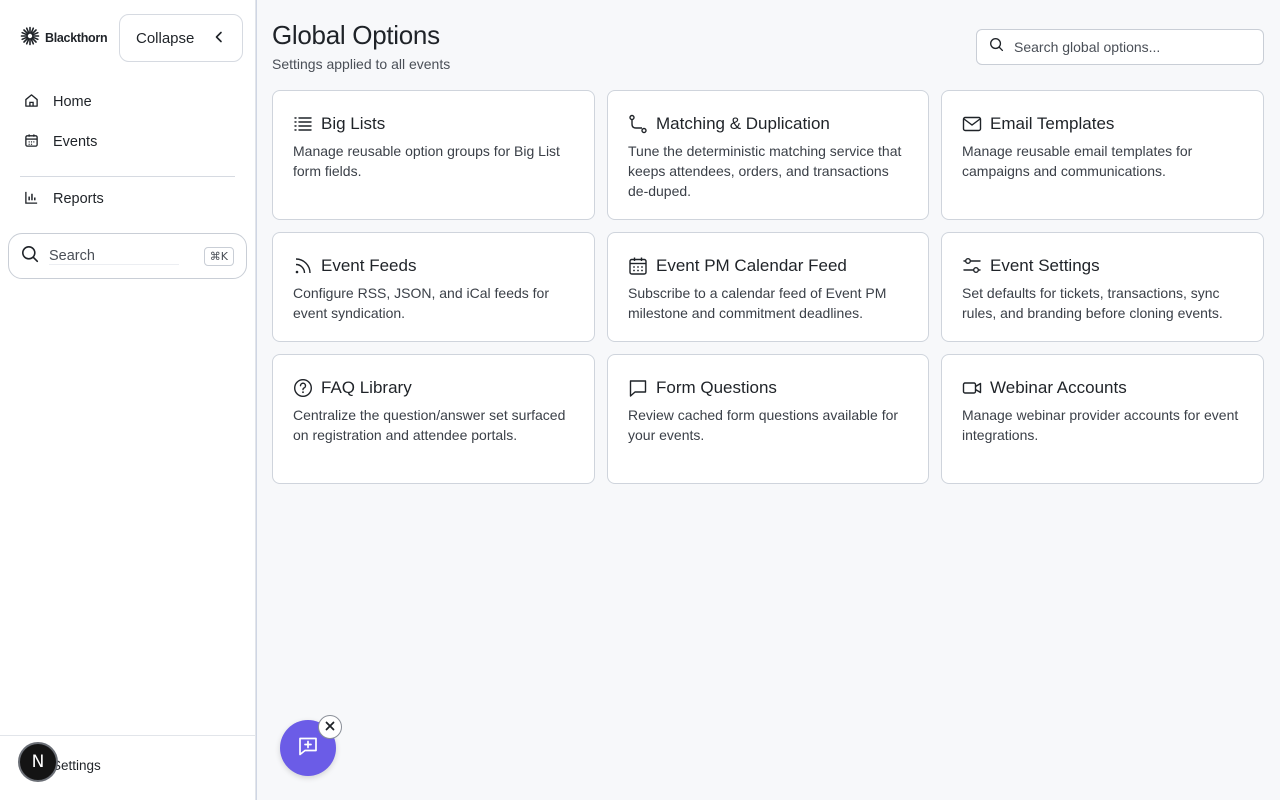 This screenshot has width=1280, height=800. Describe the element at coordinates (31, 199) in the screenshot. I see `bar-chart-icon` at that location.